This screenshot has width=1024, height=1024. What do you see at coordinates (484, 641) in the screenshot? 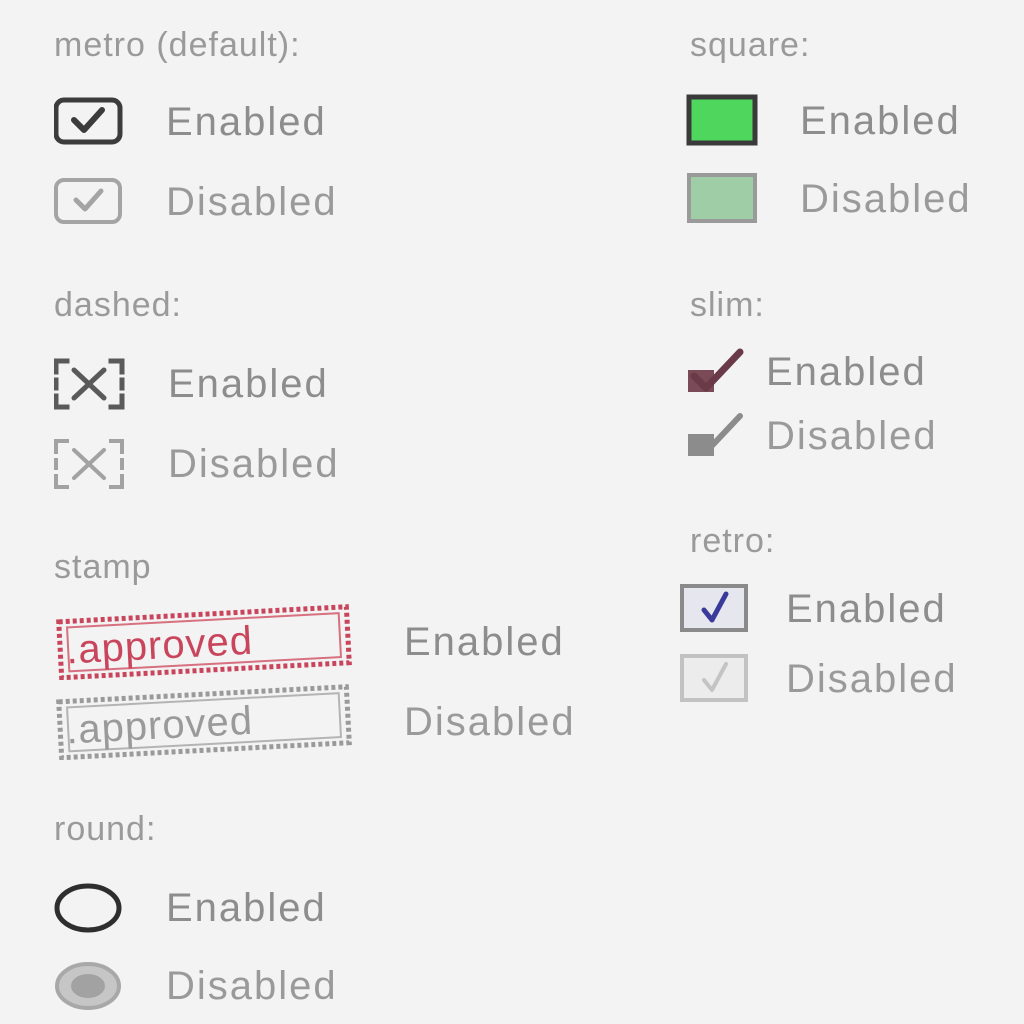
I see `stamp-enabled-label: Enabled` at bounding box center [484, 641].